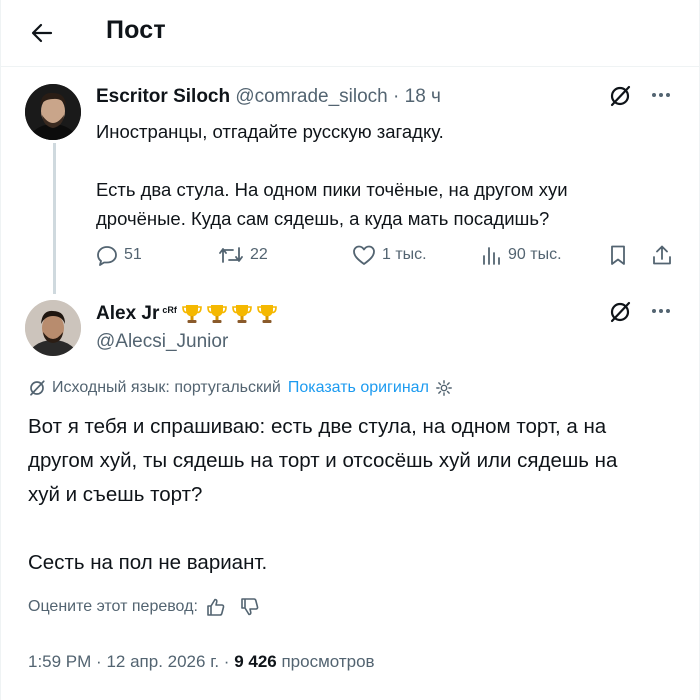  I want to click on repost-button: 22, so click(243, 255).